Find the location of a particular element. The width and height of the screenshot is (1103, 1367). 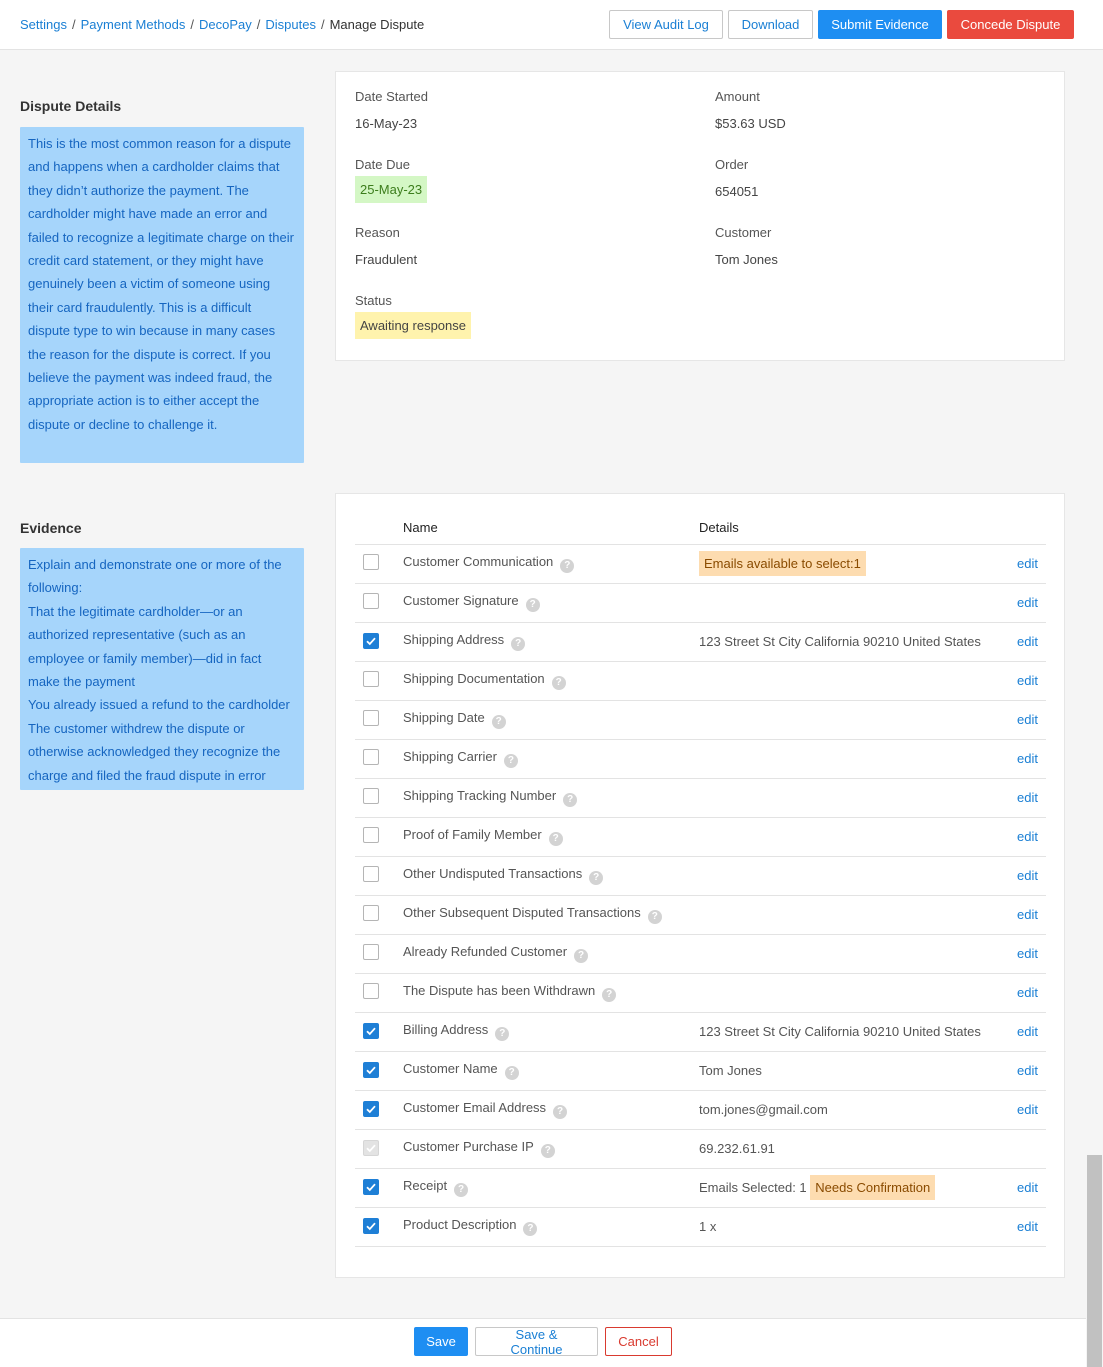

submit-evidence-button: Submit Evidence is located at coordinates (880, 24).